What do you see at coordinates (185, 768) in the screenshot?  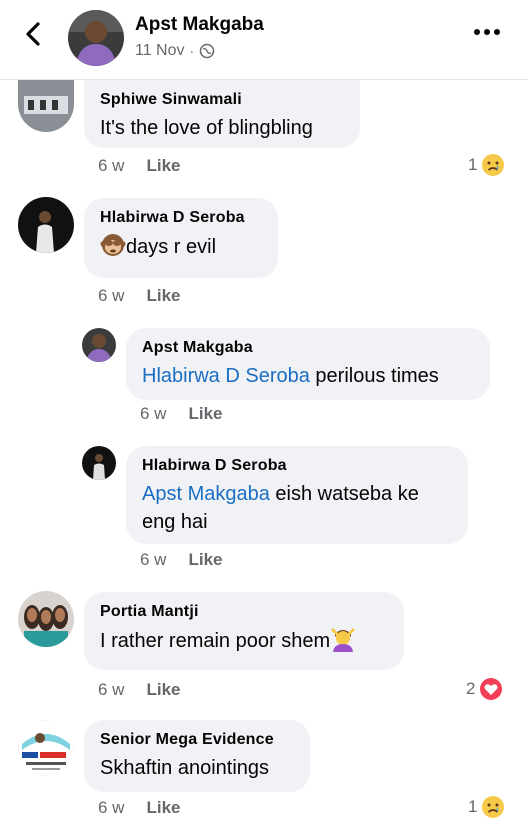 I see `comment-text: Skhaftin anointings` at bounding box center [185, 768].